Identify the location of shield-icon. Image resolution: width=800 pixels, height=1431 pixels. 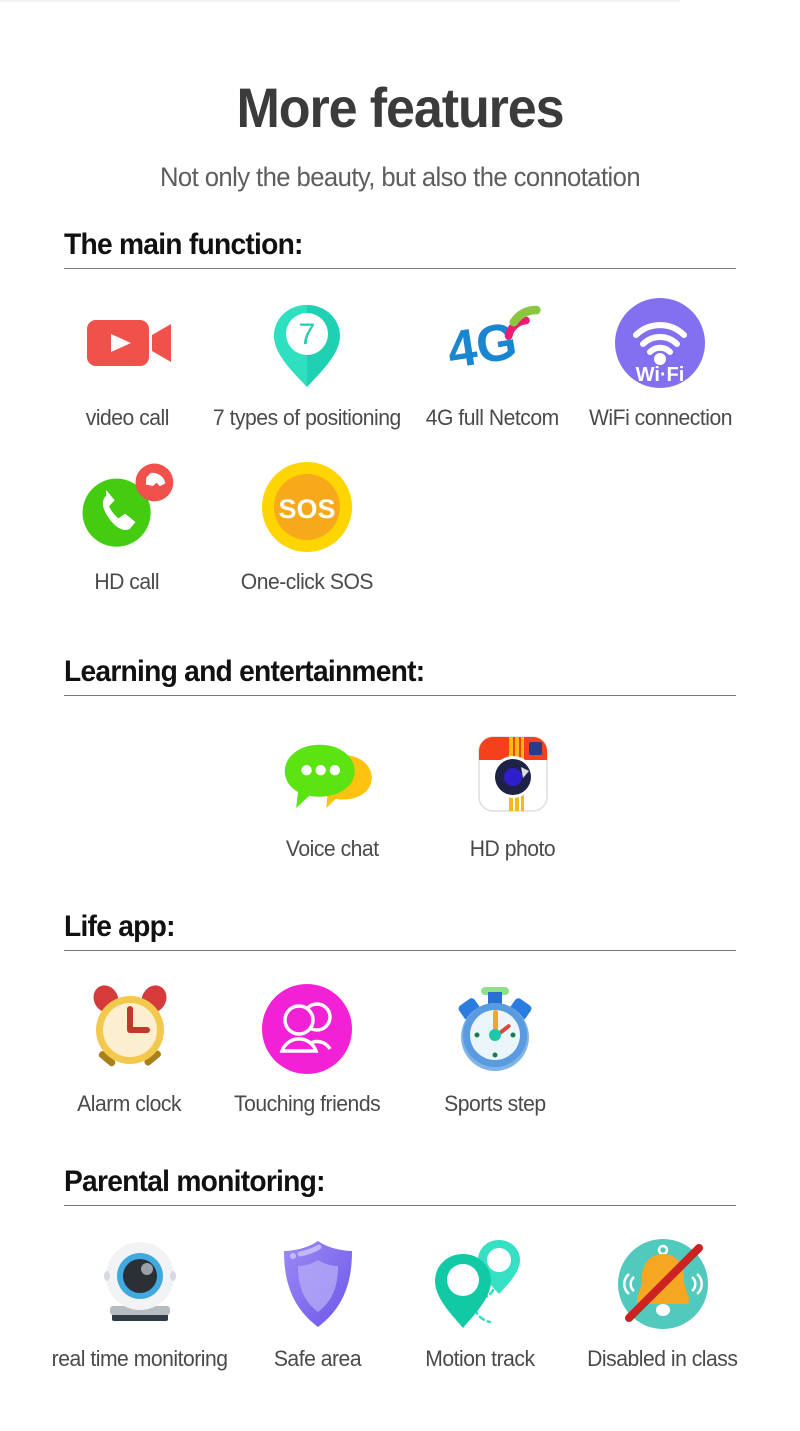
(318, 1284).